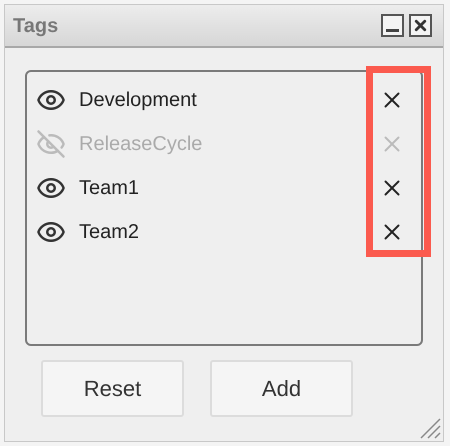 This screenshot has height=446, width=450. I want to click on window-title: Tags, so click(35, 26).